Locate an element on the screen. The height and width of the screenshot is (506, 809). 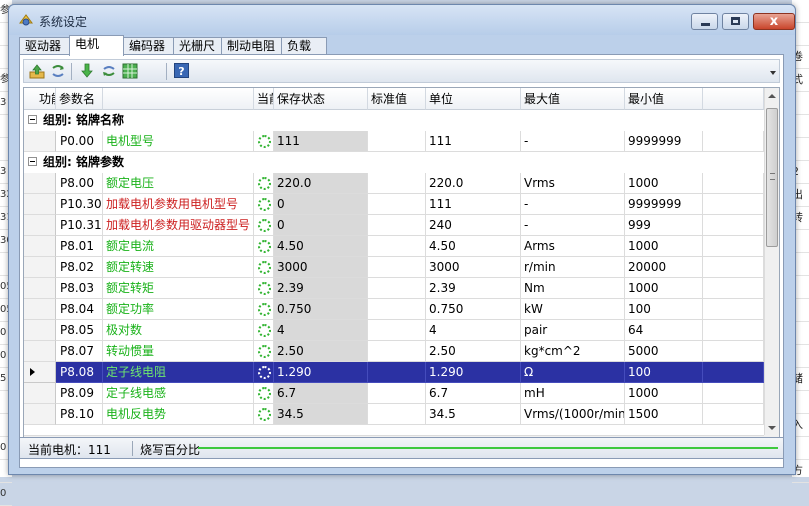
parameter-name: 定子线电阻 is located at coordinates (178, 372).